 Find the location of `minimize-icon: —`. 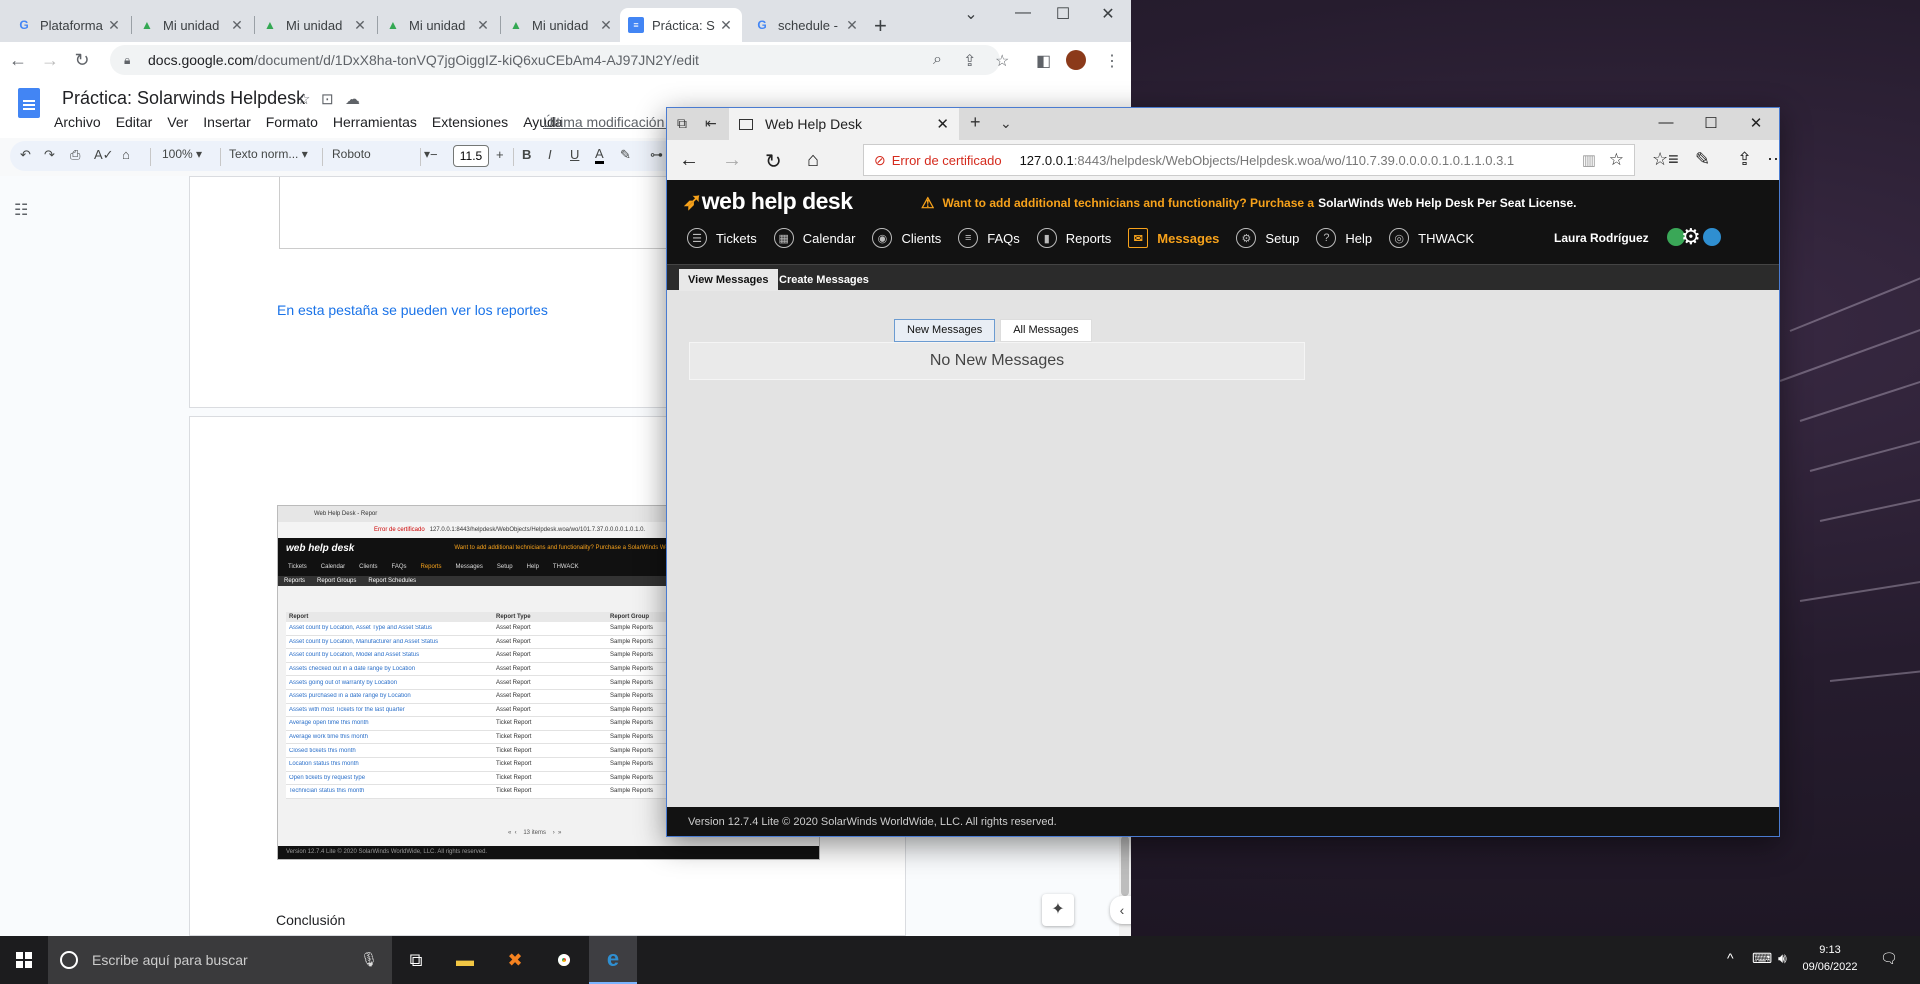

minimize-icon: — is located at coordinates (1666, 122).